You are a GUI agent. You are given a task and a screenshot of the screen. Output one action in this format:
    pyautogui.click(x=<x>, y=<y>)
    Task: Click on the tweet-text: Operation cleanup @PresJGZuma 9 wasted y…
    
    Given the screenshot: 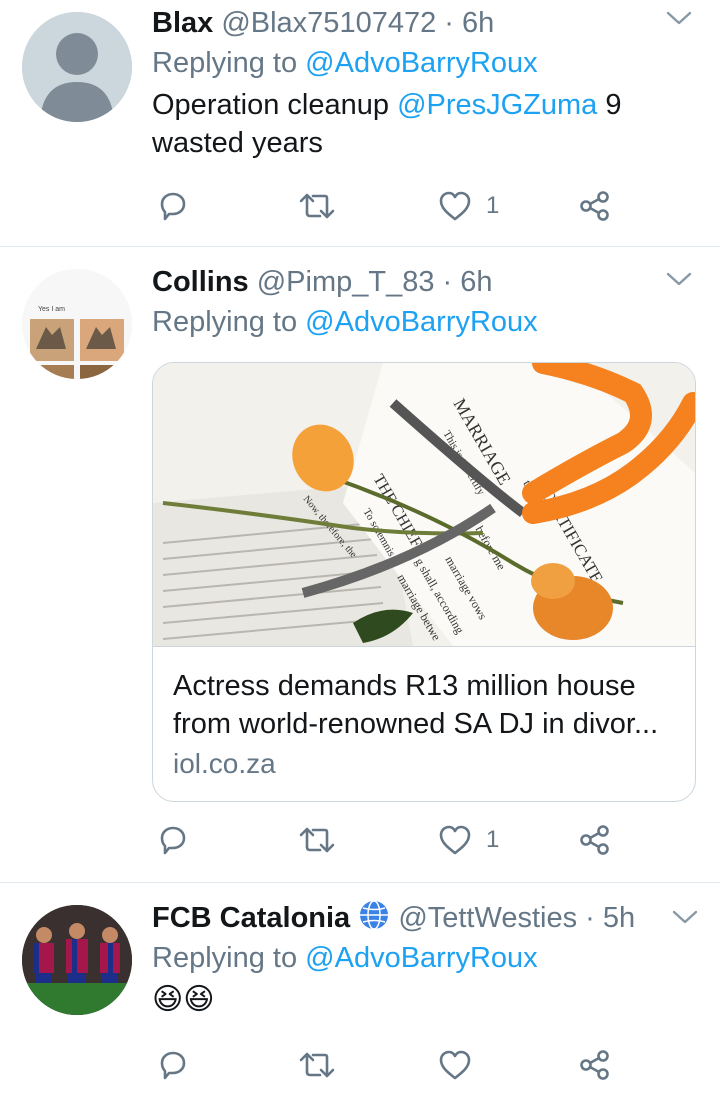 What is the action you would take?
    pyautogui.click(x=402, y=124)
    